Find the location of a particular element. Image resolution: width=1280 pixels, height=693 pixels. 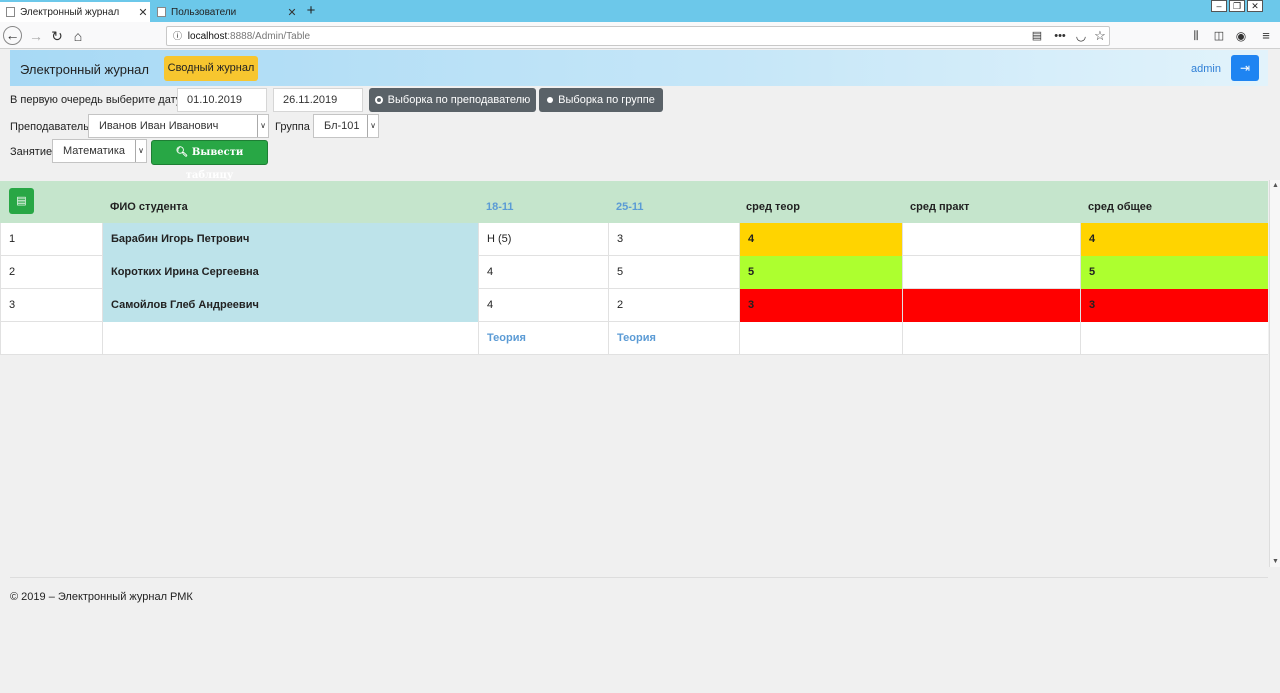

vertical-scrollbar: ▲ ▼ is located at coordinates (1274, 373).